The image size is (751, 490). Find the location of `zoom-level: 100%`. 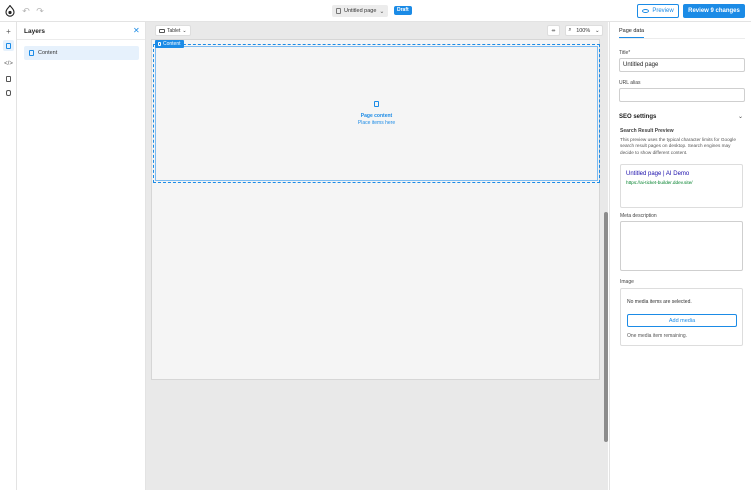

zoom-level: 100% is located at coordinates (583, 30).